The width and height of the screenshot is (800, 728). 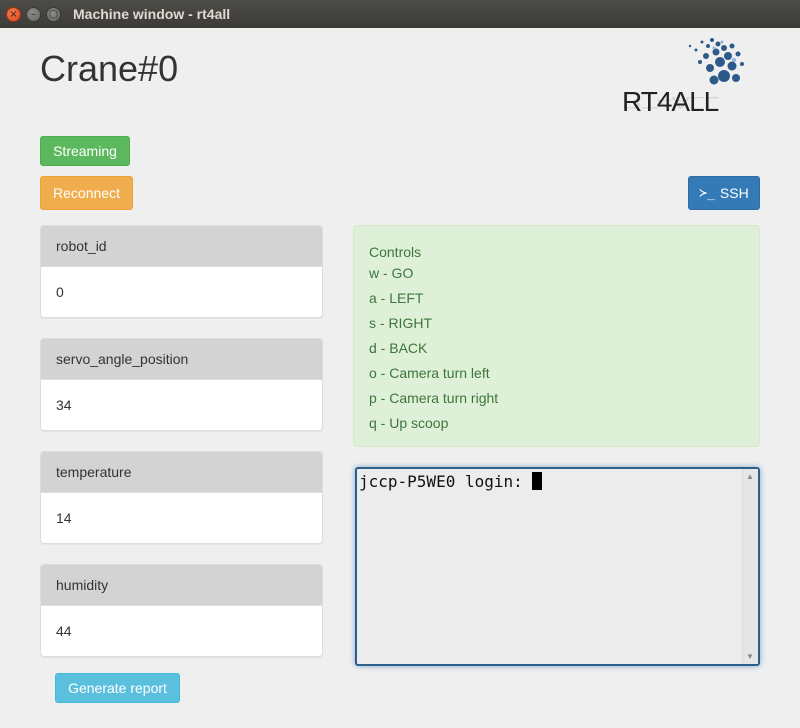 I want to click on scroll-up-icon: ▲, so click(x=750, y=476).